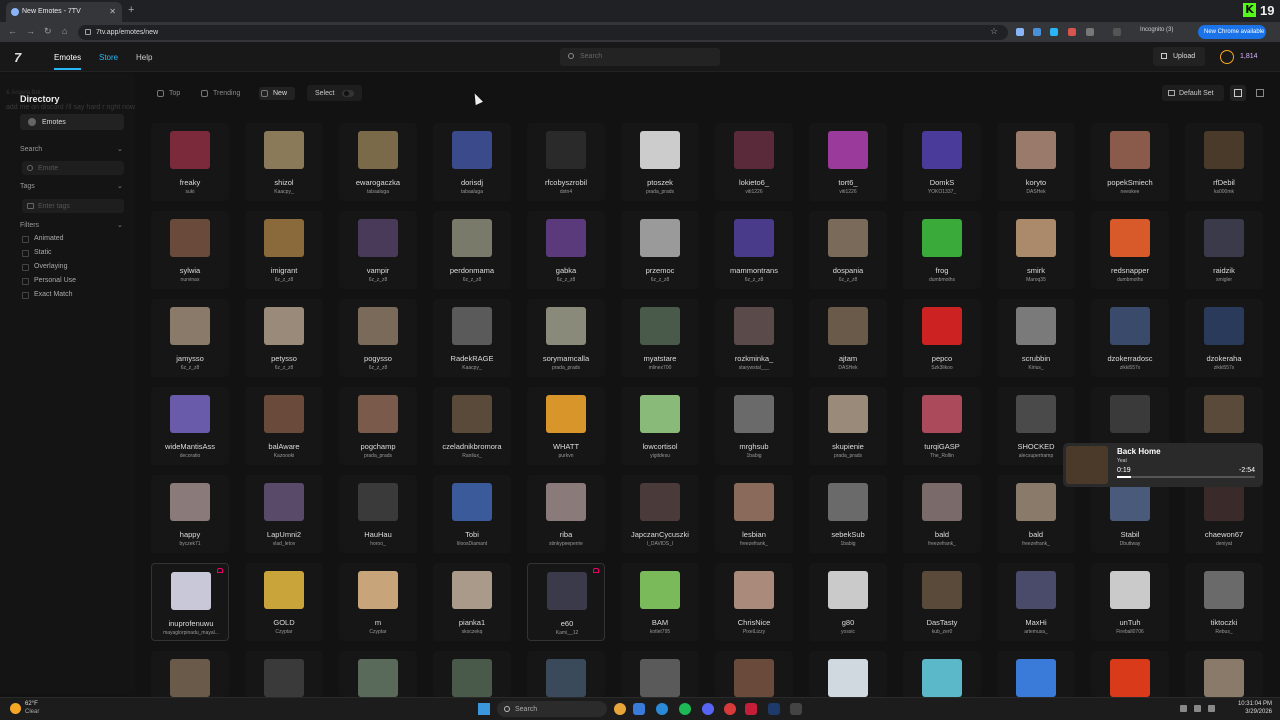 Image resolution: width=1280 pixels, height=720 pixels. I want to click on emote-card: dzokerradosc zikki557x, so click(1130, 338).